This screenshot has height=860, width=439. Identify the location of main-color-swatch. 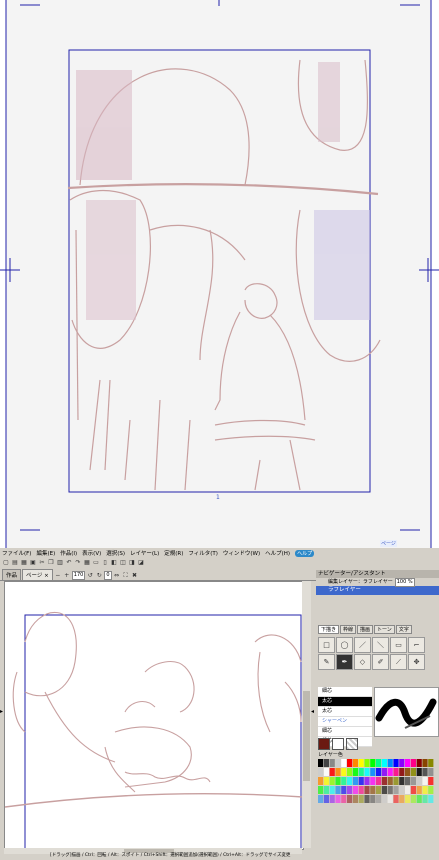
(324, 744).